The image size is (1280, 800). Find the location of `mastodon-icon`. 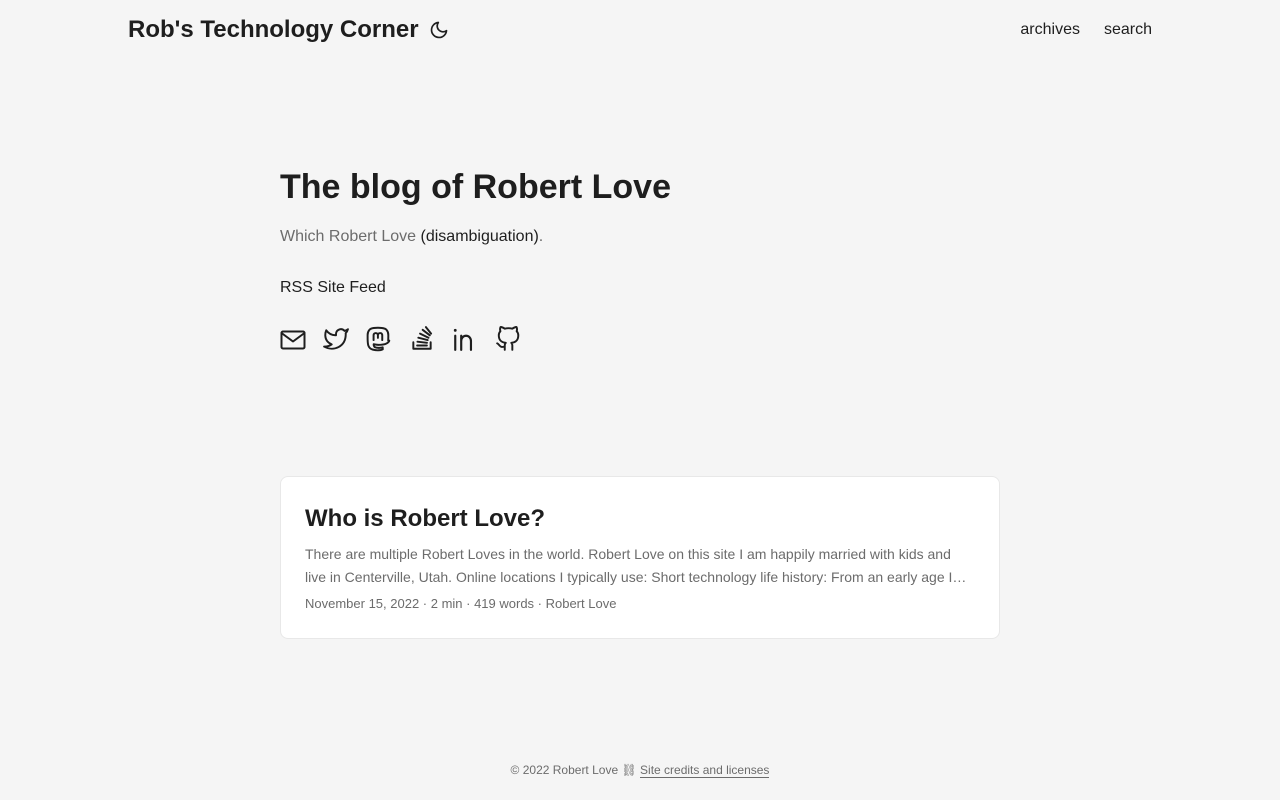

mastodon-icon is located at coordinates (379, 339).